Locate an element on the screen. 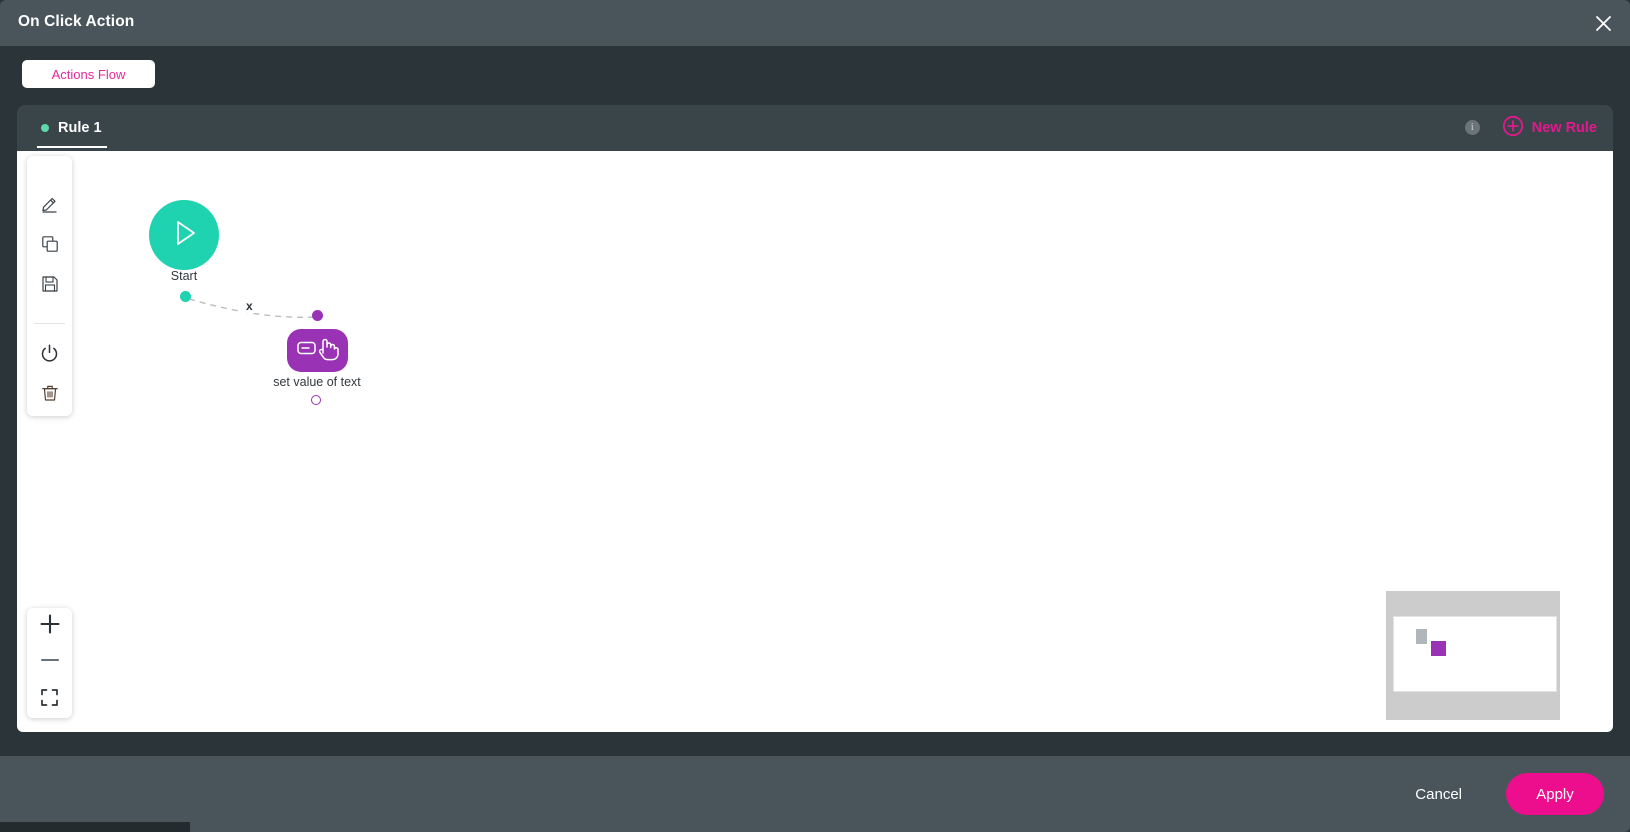 This screenshot has height=832, width=1630. plus-icon is located at coordinates (50, 626).